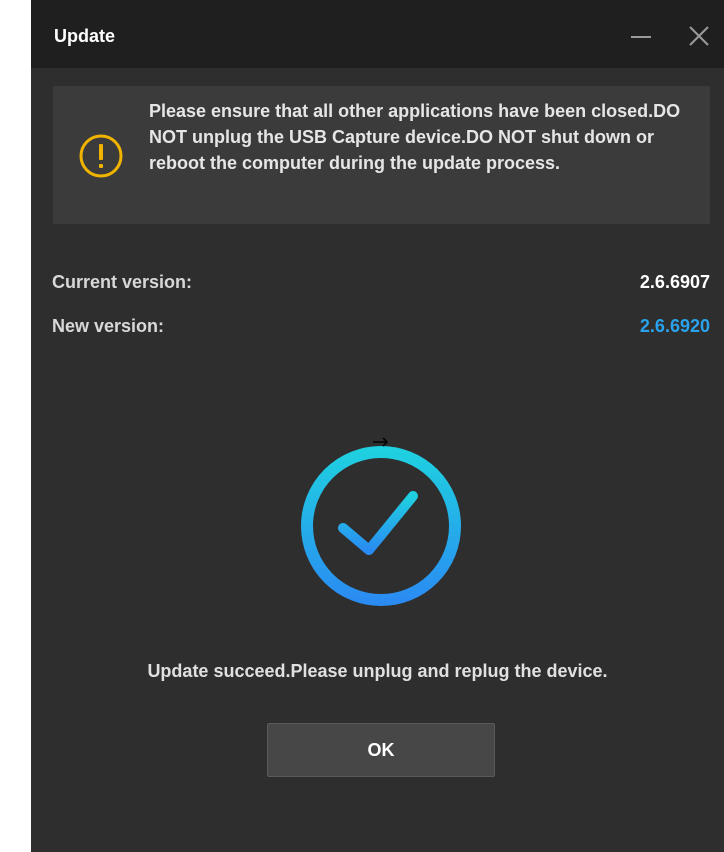 The height and width of the screenshot is (852, 724). Describe the element at coordinates (122, 282) in the screenshot. I see `current-version-label: Current version:` at that location.